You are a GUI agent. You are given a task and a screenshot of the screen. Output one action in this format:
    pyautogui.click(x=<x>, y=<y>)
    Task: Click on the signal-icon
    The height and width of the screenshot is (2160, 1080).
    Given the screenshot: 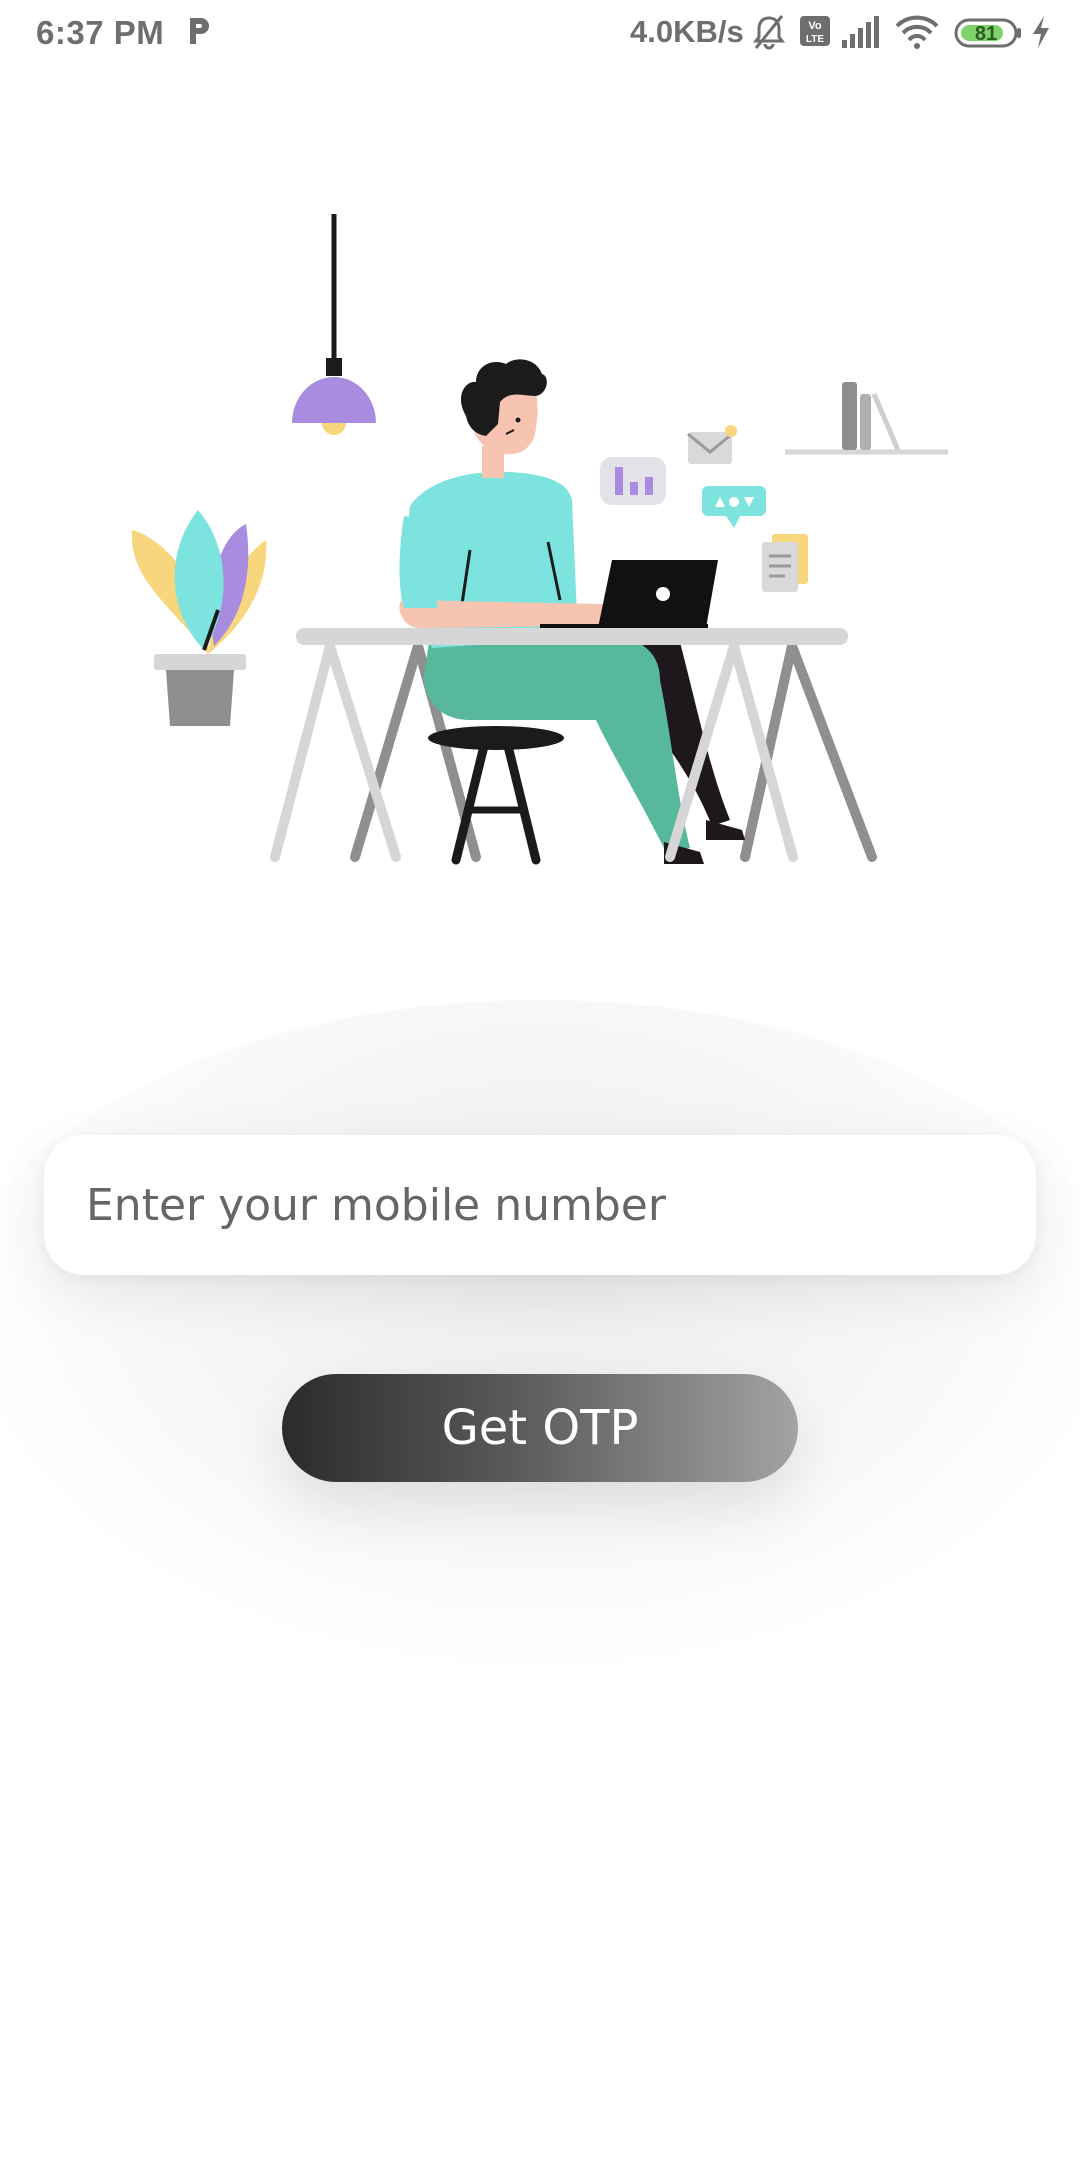 What is the action you would take?
    pyautogui.click(x=860, y=32)
    